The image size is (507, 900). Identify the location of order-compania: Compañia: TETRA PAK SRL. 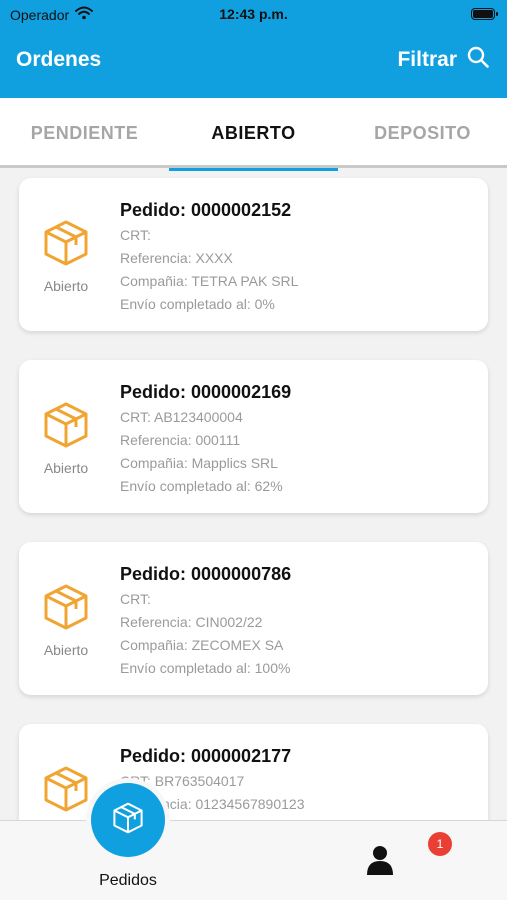
(209, 281).